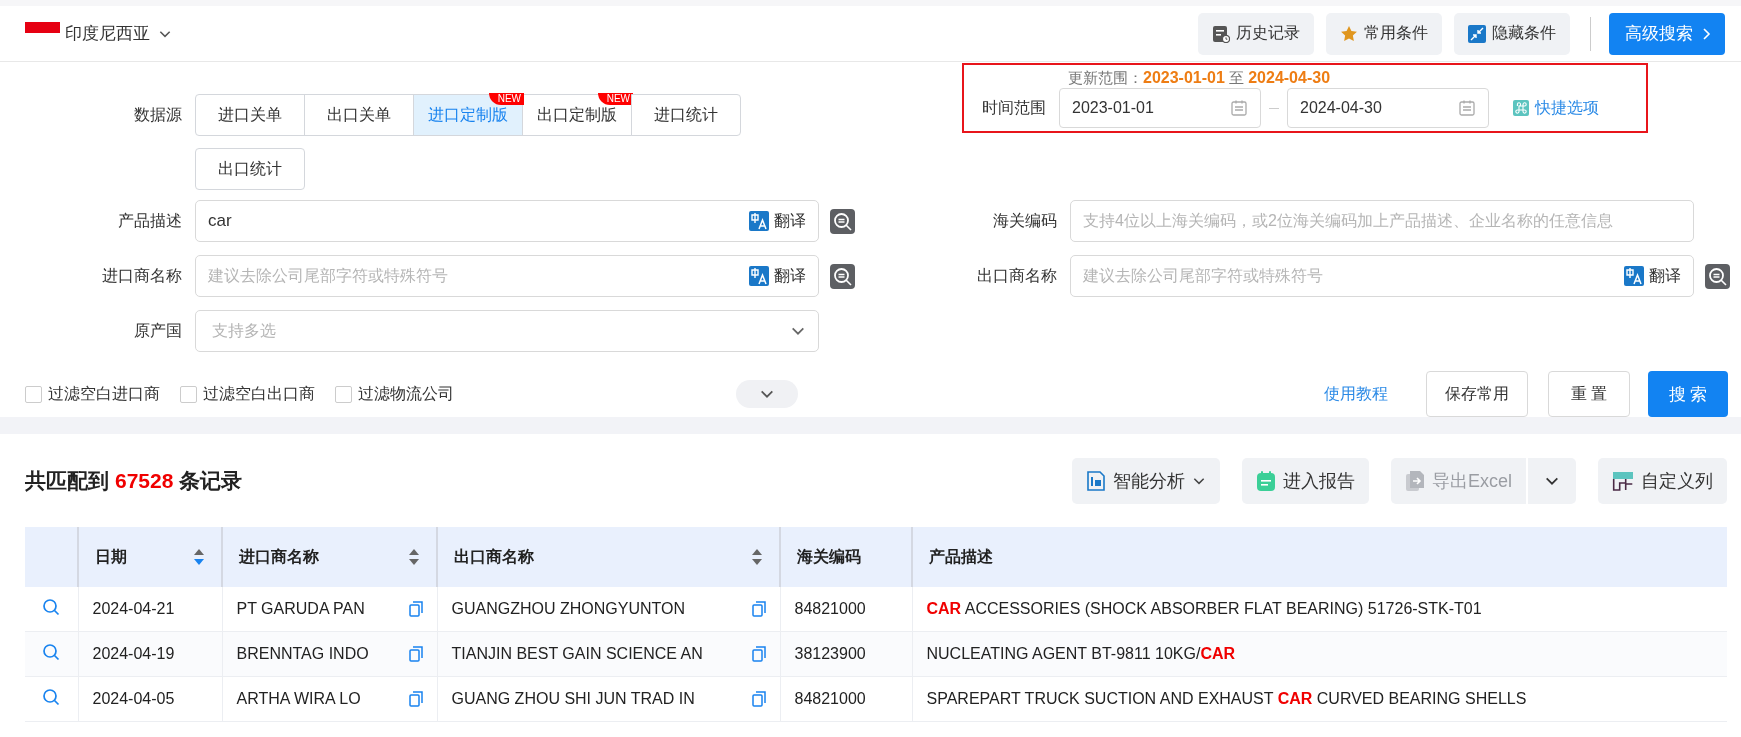  What do you see at coordinates (507, 221) in the screenshot?
I see `text-field: car 翻译` at bounding box center [507, 221].